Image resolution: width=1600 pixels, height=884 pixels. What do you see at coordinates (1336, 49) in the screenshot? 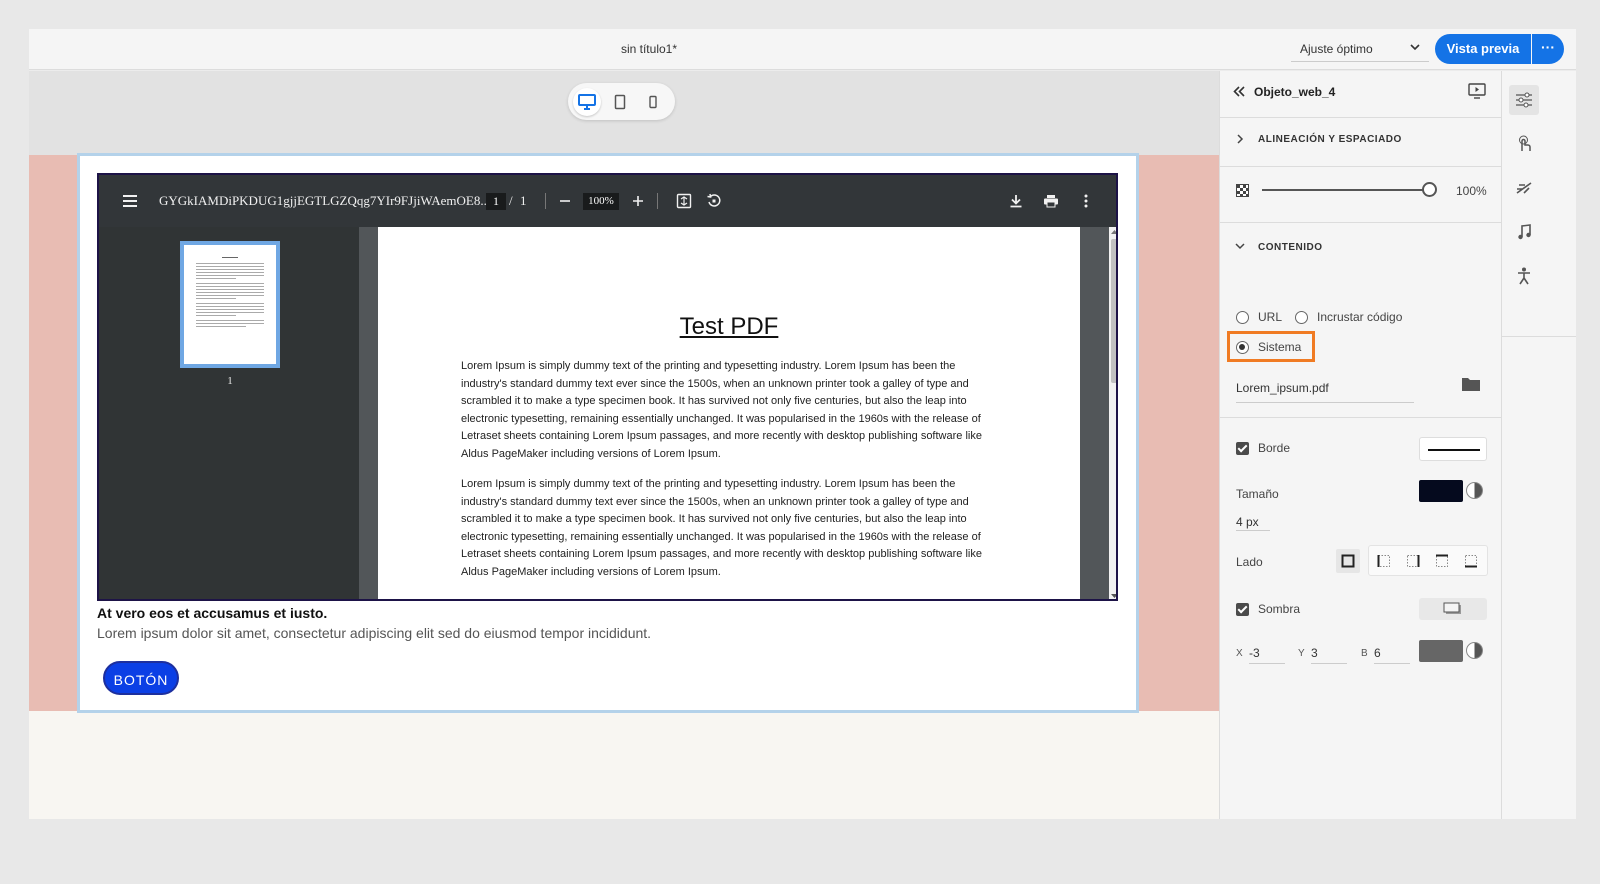
I see `zoom-dropdown-label: Ajuste óptimo` at bounding box center [1336, 49].